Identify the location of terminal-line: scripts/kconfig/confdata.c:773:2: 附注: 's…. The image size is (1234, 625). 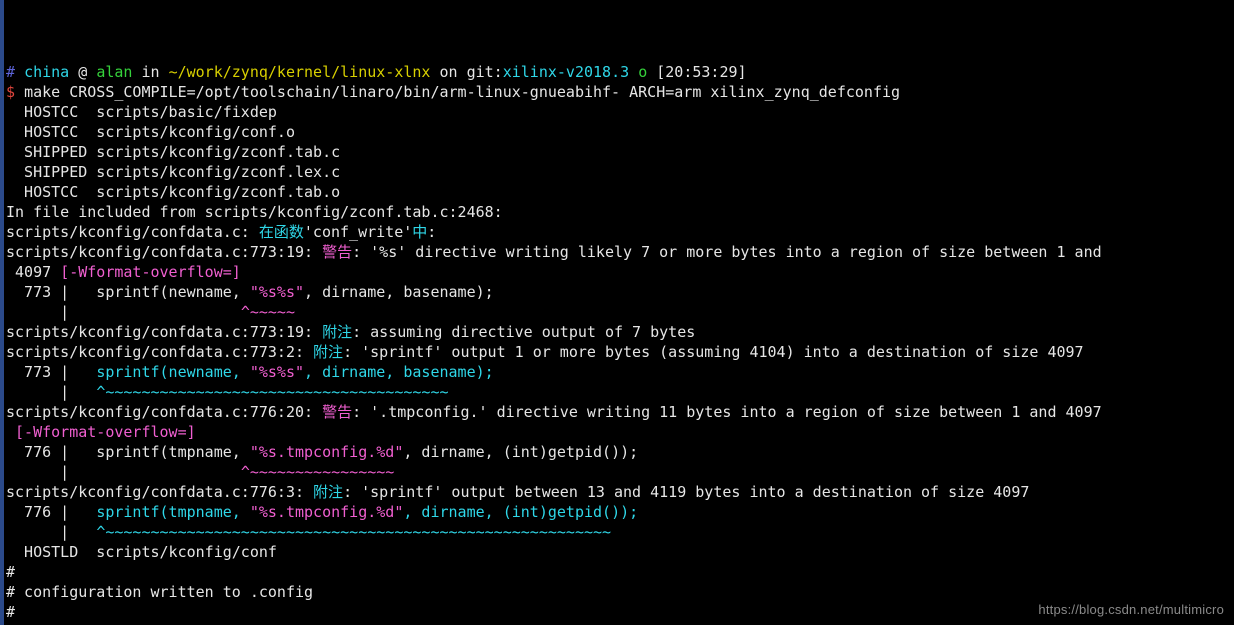
(554, 352).